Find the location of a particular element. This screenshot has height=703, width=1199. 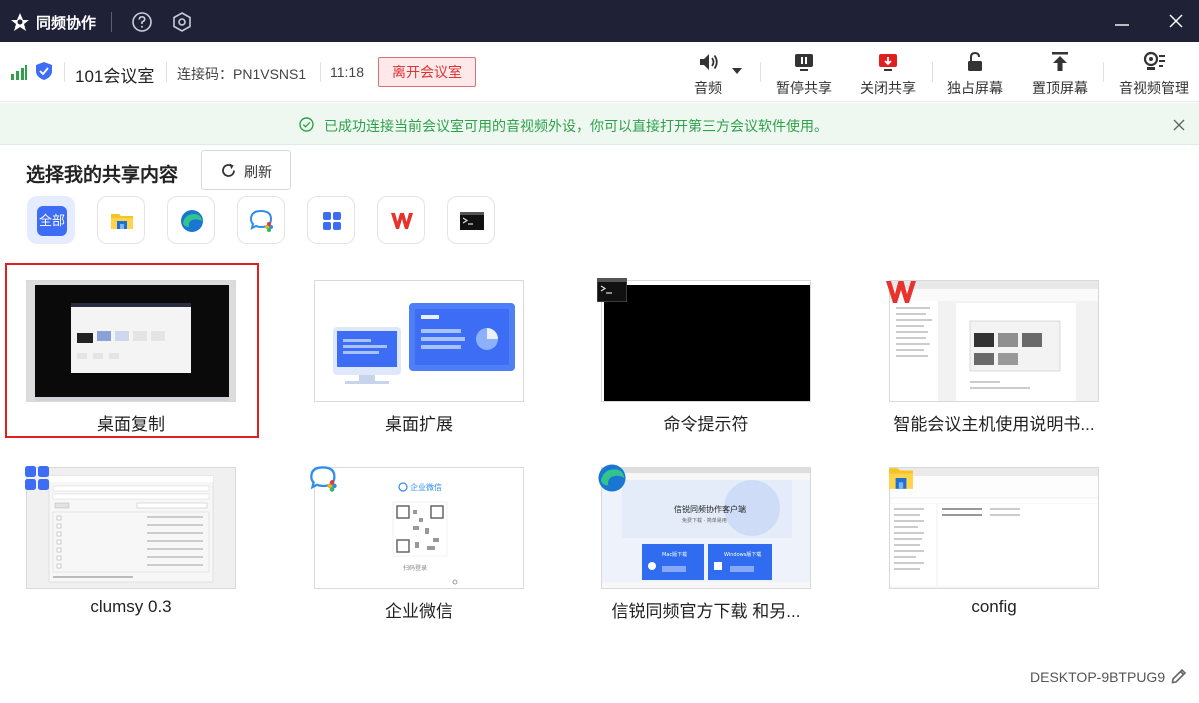

settings-icon is located at coordinates (182, 22).